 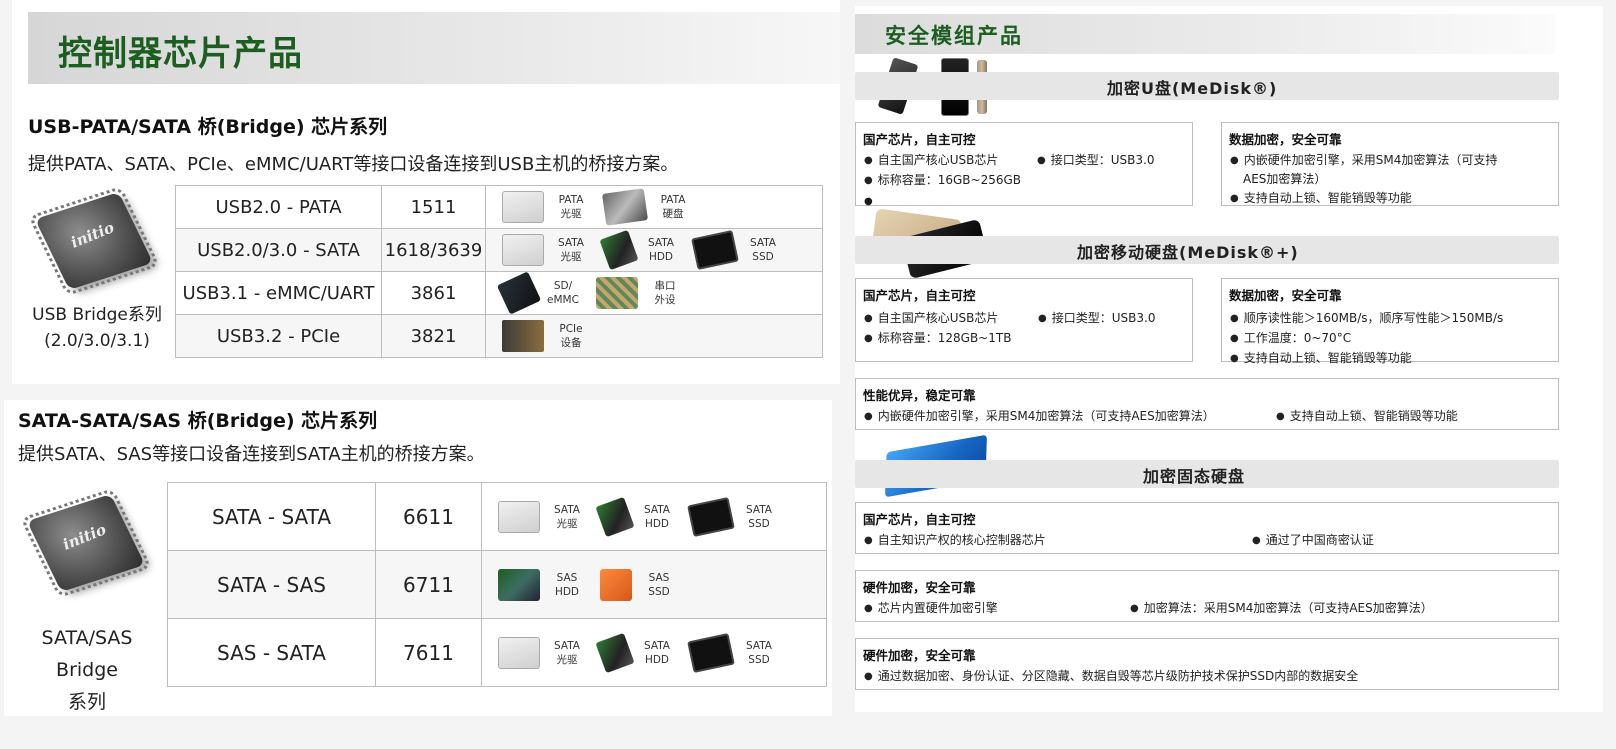 I want to click on device-item: SATA HDD, so click(x=638, y=250).